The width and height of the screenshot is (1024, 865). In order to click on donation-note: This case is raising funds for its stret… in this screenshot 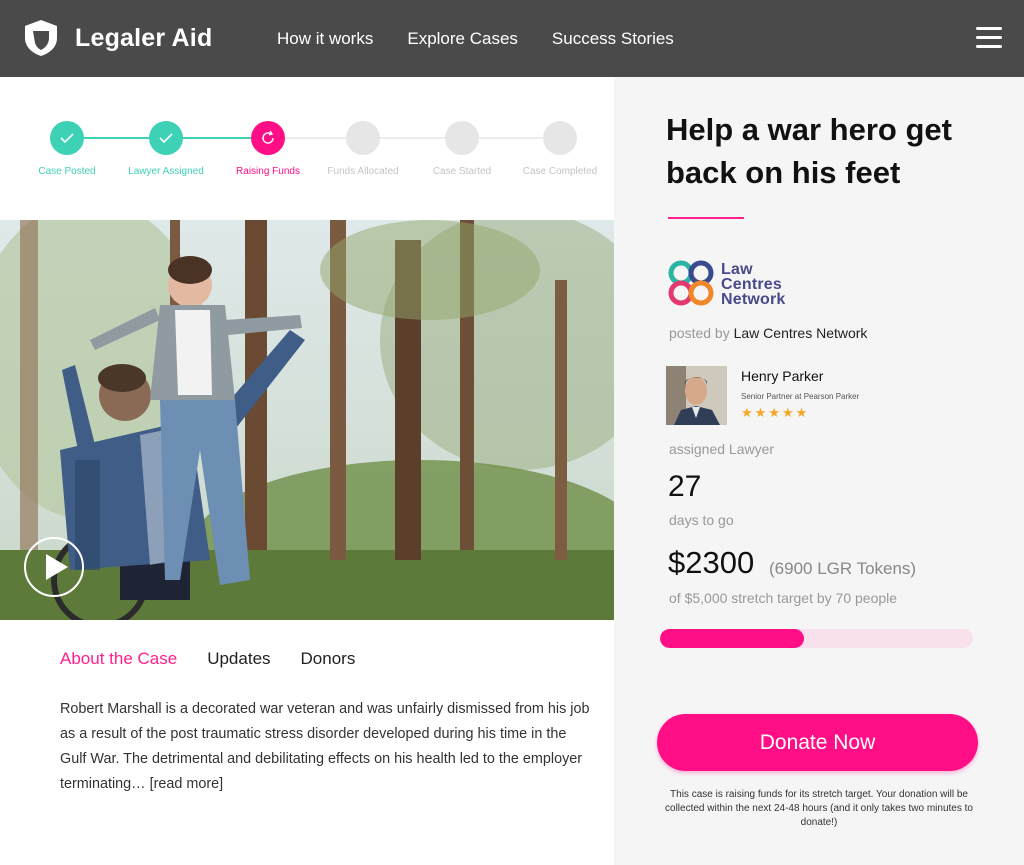, I will do `click(819, 808)`.